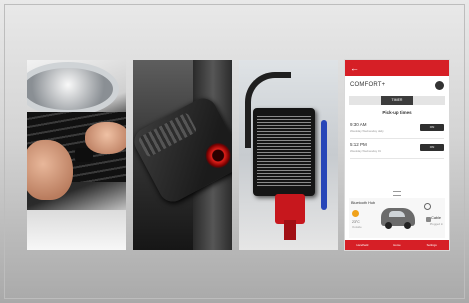  What do you see at coordinates (355, 213) in the screenshot?
I see `weather-icon` at bounding box center [355, 213].